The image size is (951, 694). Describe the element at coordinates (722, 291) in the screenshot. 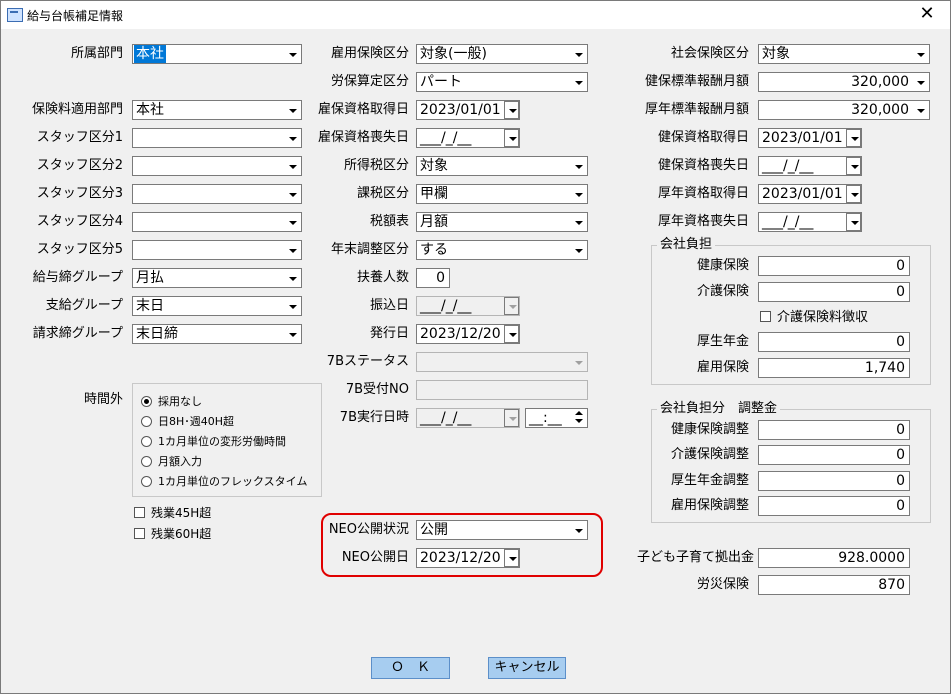

I see `label-burden-care: 介護保険` at that location.